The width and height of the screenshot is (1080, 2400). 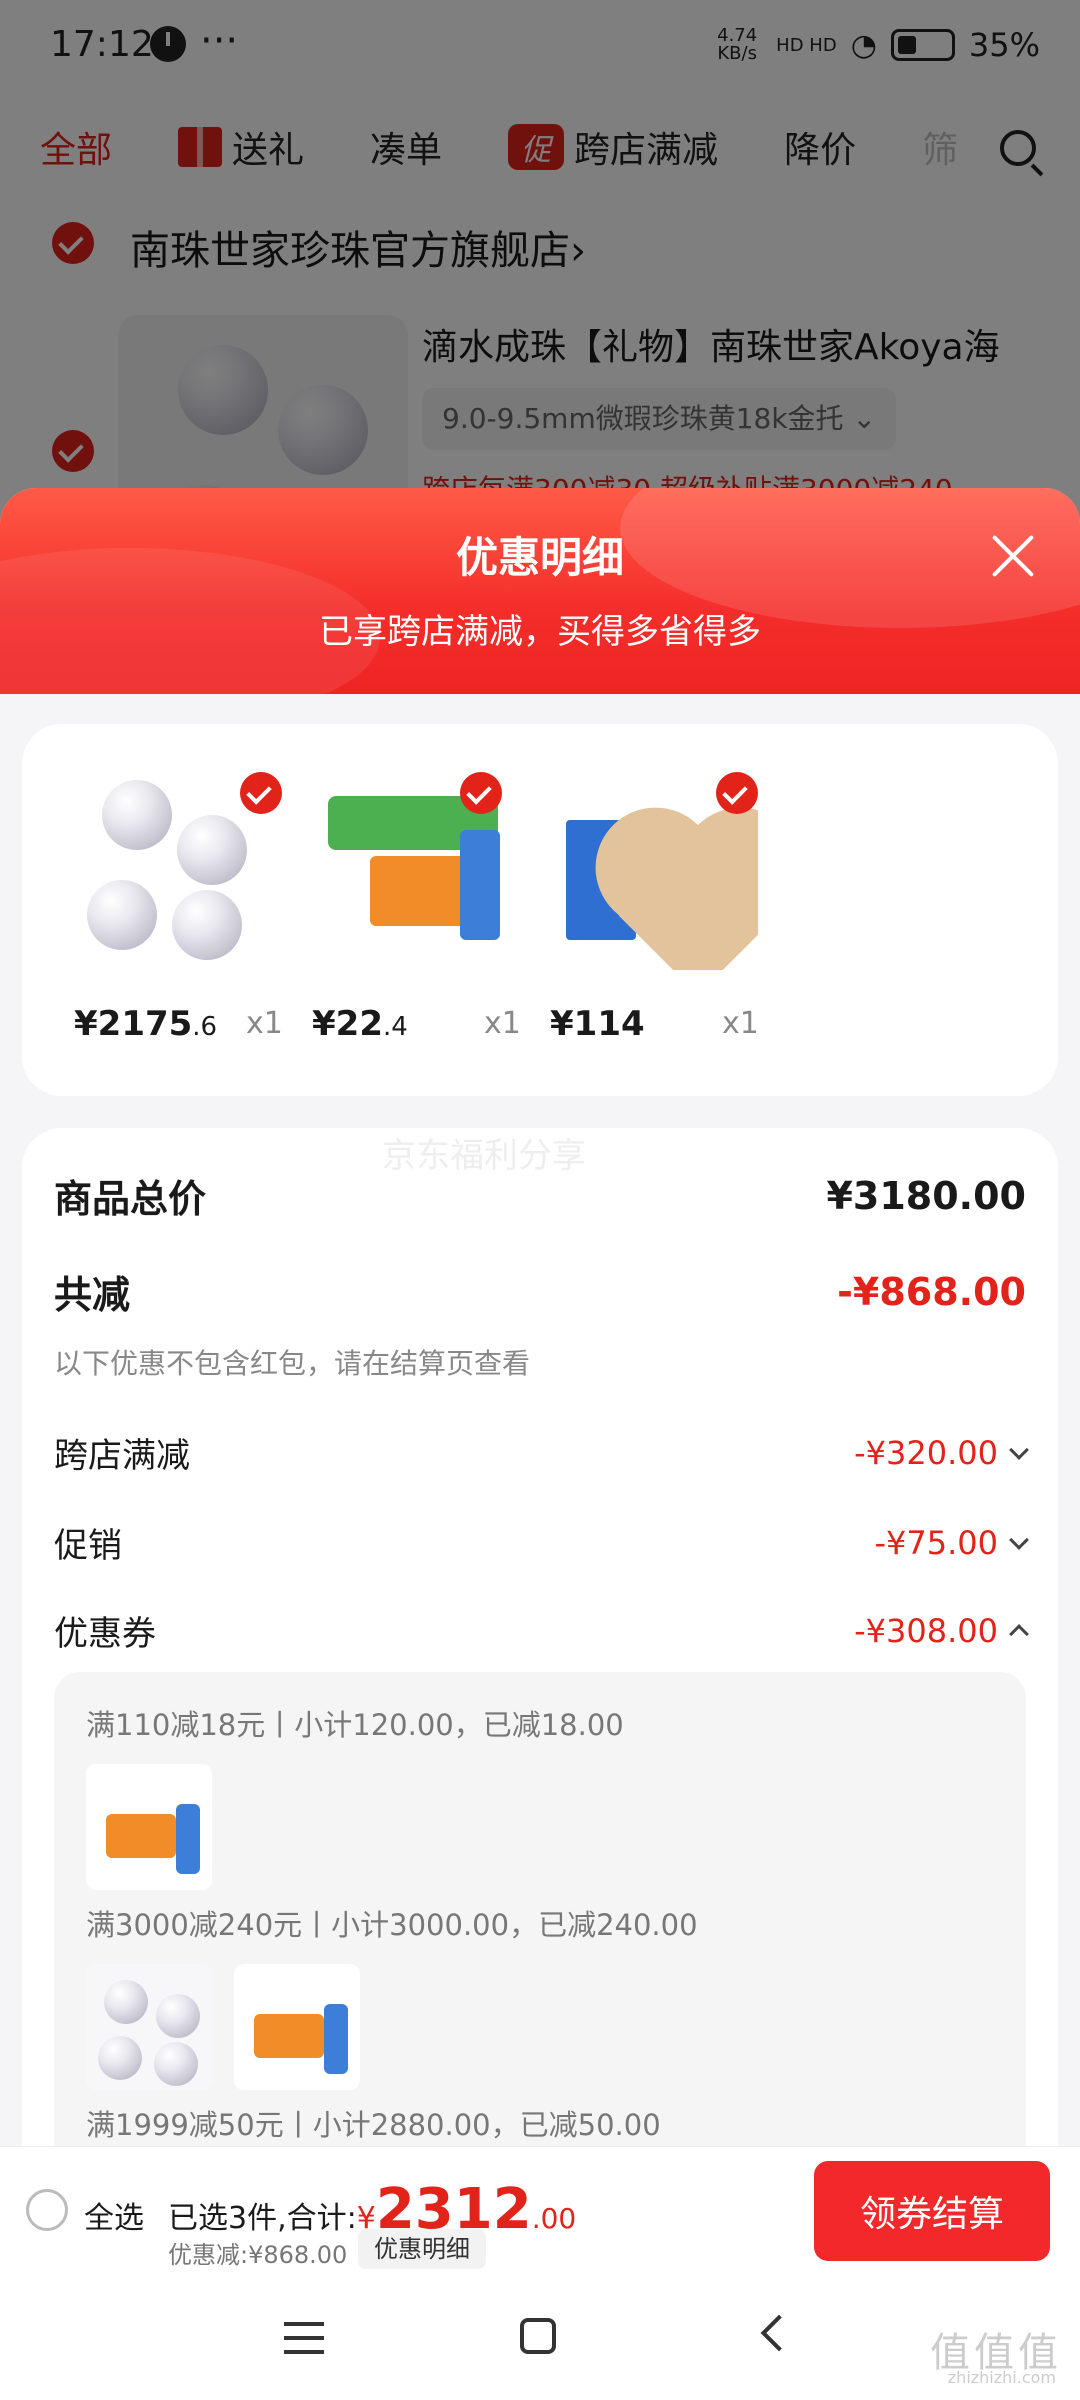 I want to click on item-price: ¥22.4, so click(x=360, y=1024).